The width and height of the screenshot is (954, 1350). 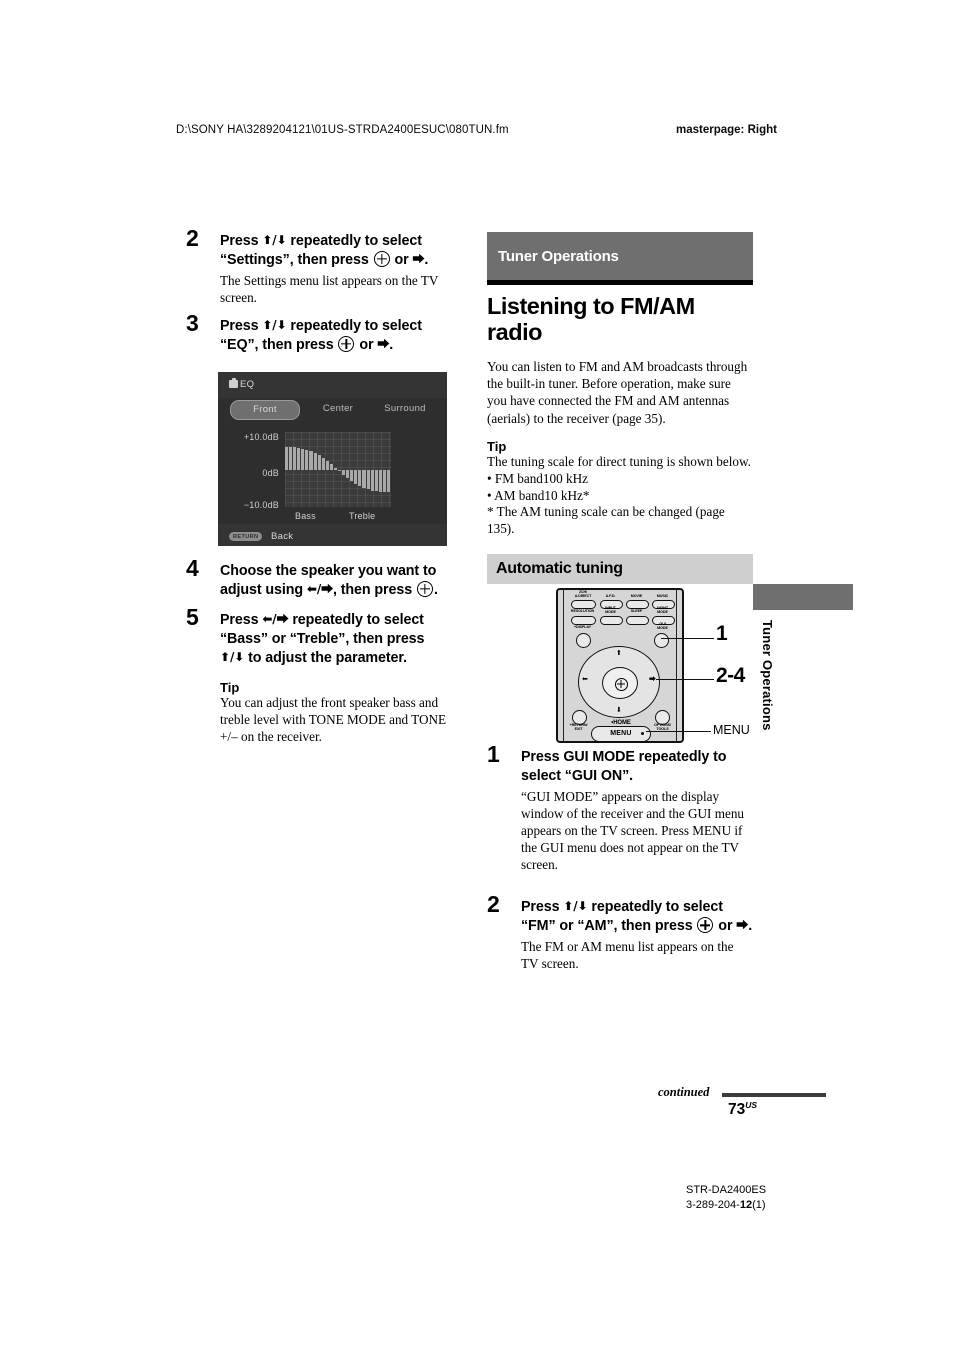 I want to click on button-display, so click(x=583, y=640).